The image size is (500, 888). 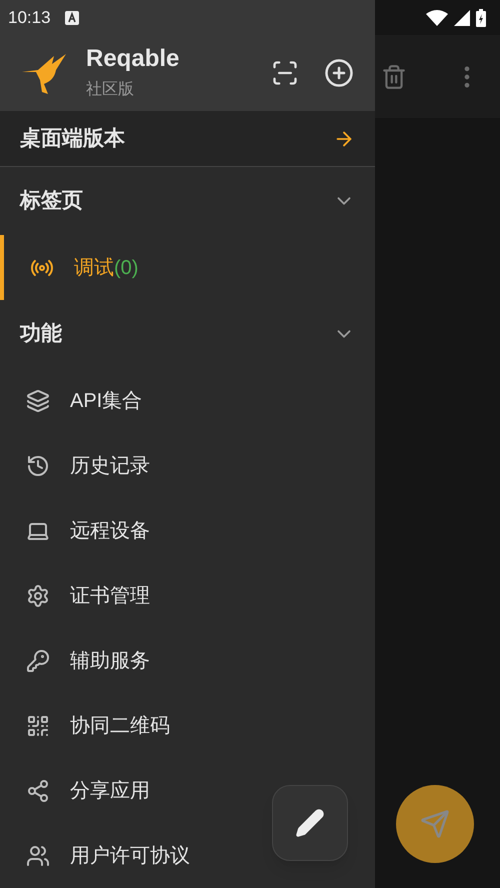 What do you see at coordinates (110, 531) in the screenshot?
I see `item-label: 远程设备` at bounding box center [110, 531].